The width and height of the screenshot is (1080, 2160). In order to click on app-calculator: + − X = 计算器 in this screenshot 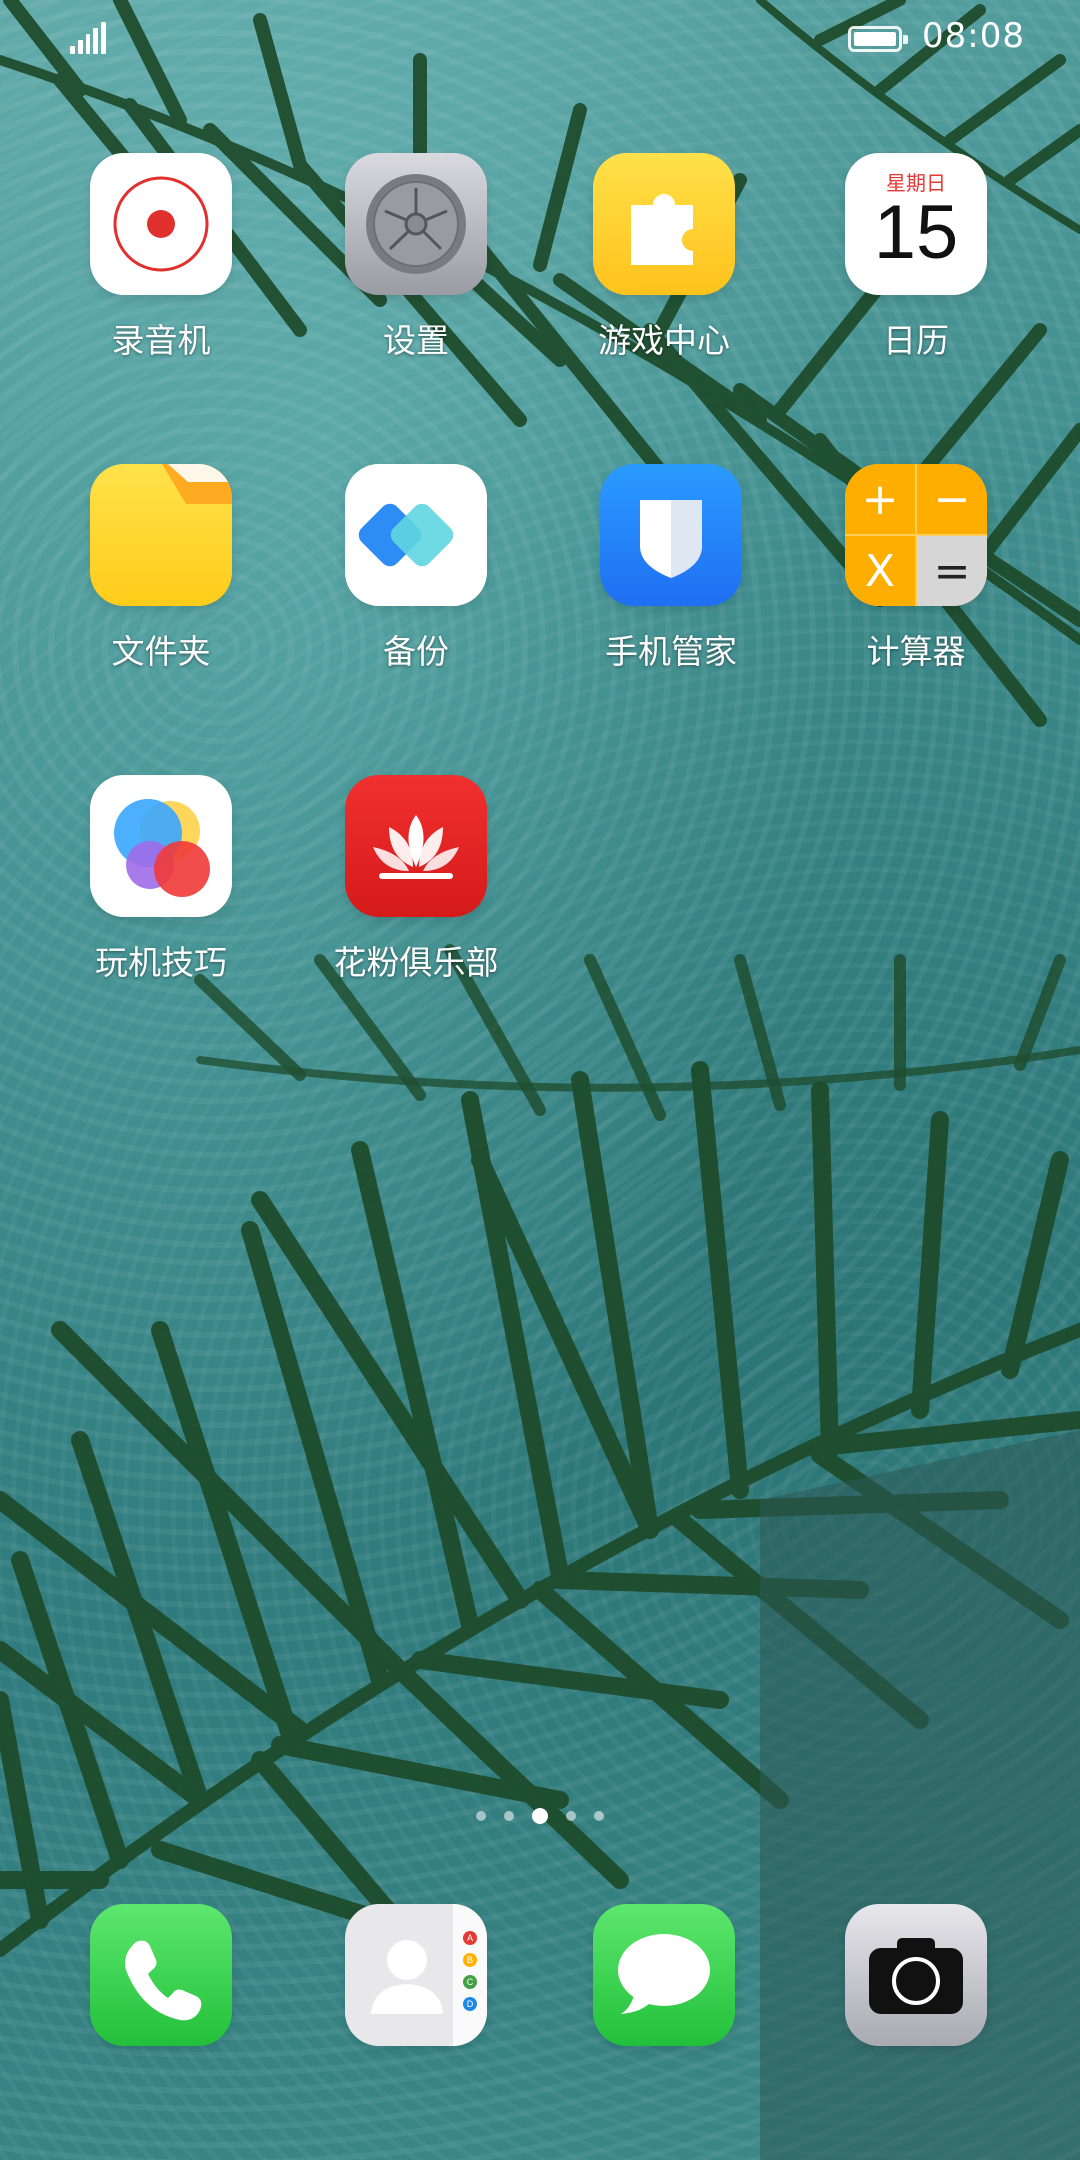, I will do `click(916, 568)`.